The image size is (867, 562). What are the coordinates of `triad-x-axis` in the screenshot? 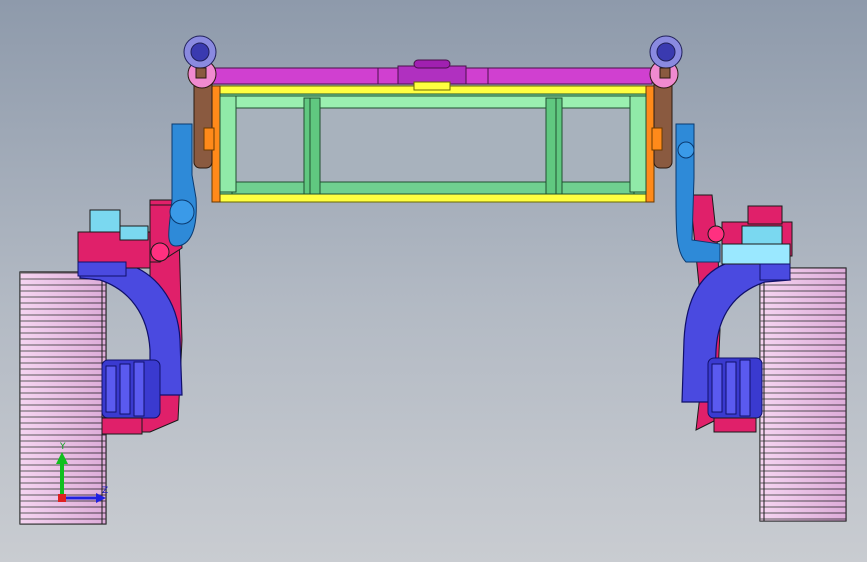 It's located at (62, 498).